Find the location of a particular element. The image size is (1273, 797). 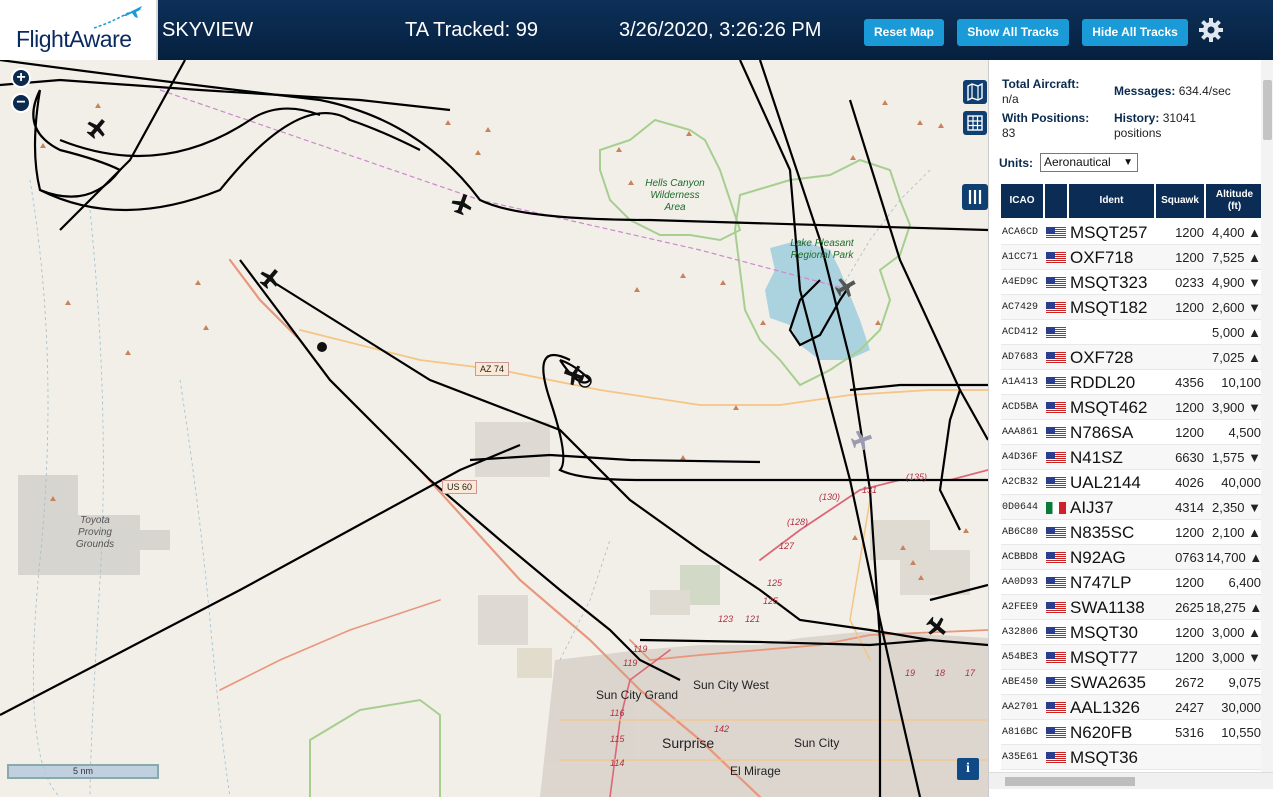

icao-cell: A816BC is located at coordinates (1020, 732).